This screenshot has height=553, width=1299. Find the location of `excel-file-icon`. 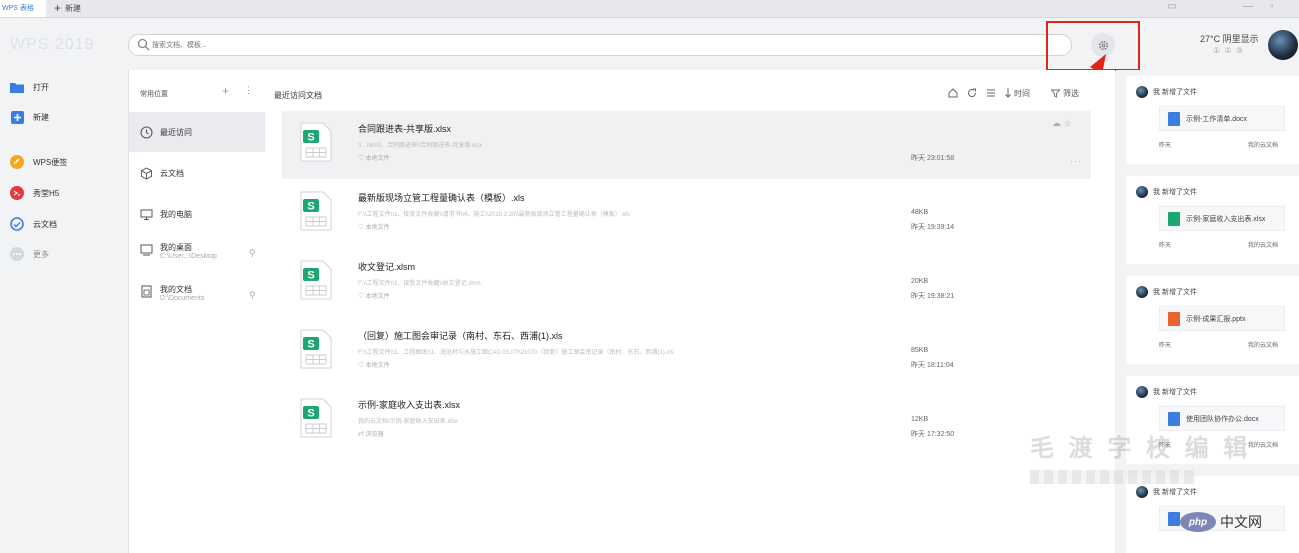

excel-file-icon is located at coordinates (1174, 218).